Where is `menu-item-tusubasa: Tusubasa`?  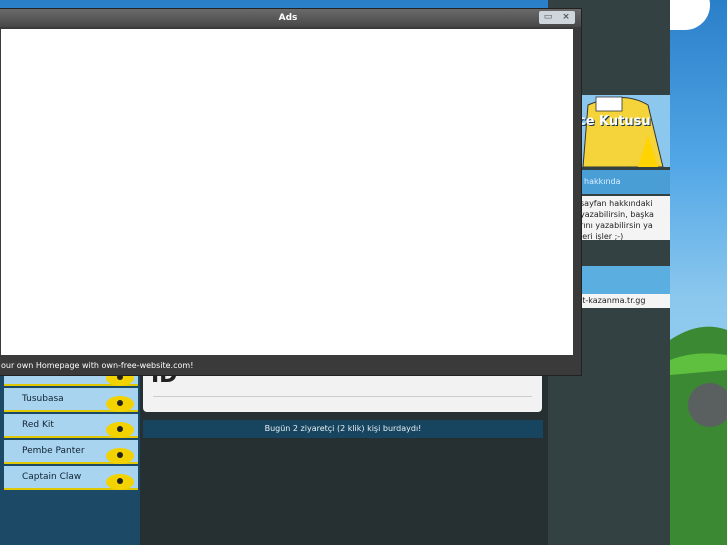 menu-item-tusubasa: Tusubasa is located at coordinates (71, 400).